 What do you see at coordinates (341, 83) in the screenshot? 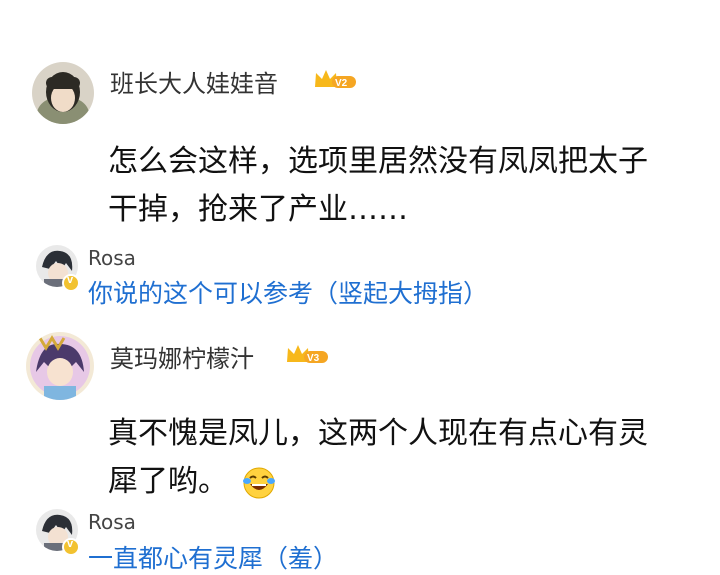
I see `vip-level-text: V2` at bounding box center [341, 83].